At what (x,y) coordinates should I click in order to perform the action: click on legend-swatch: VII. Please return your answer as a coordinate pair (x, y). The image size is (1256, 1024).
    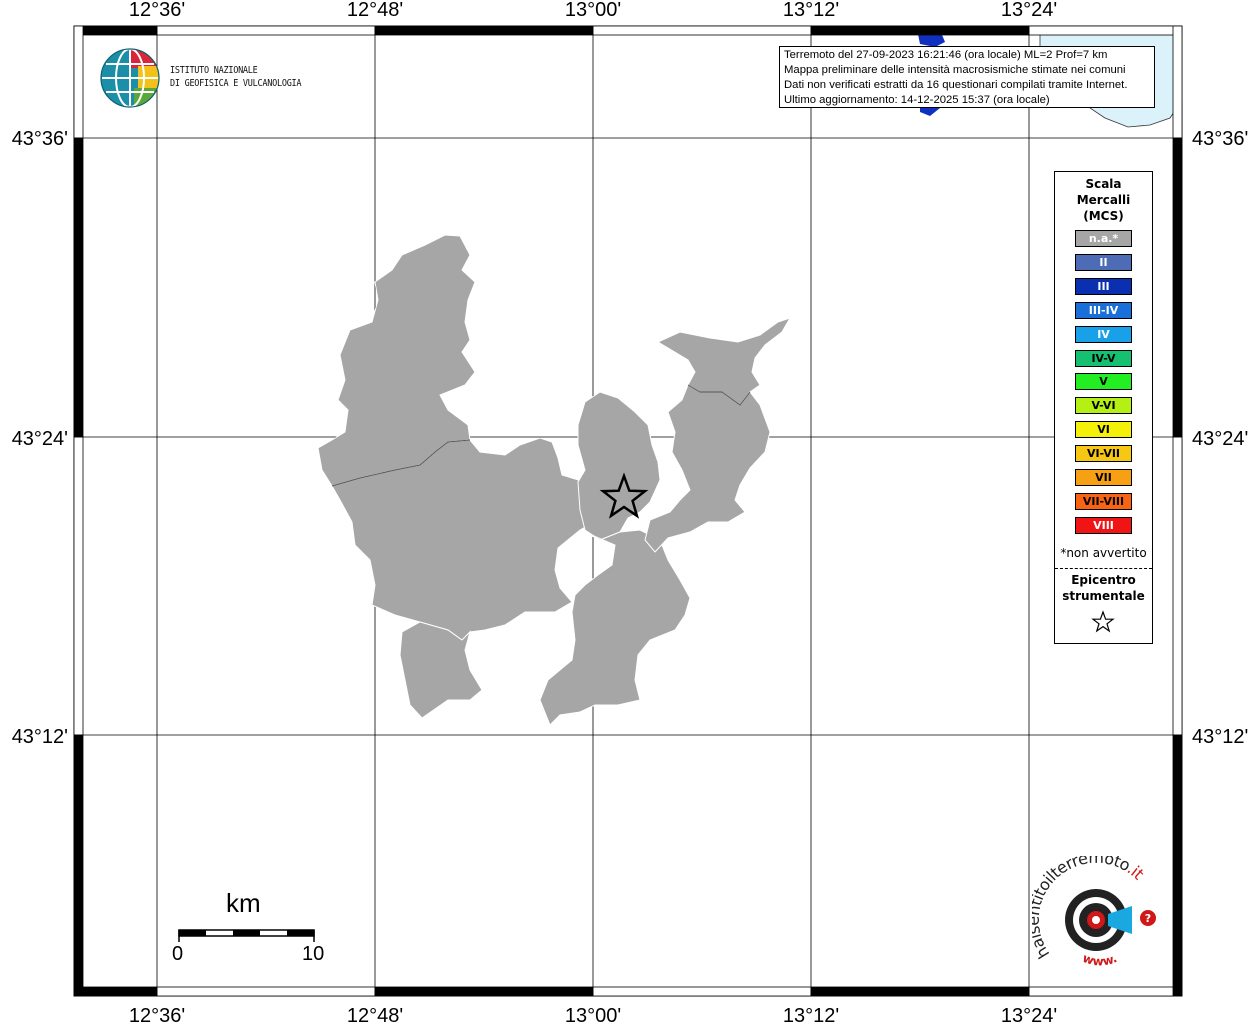
    Looking at the image, I should click on (1103, 477).